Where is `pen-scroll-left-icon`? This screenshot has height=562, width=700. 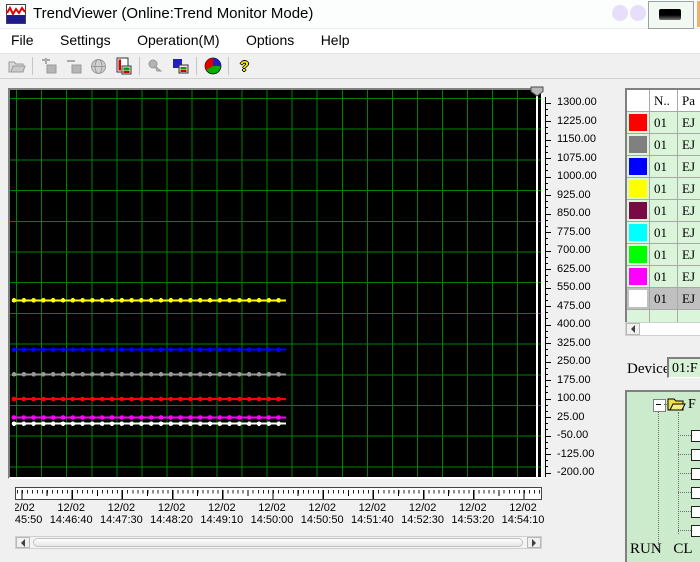
pen-scroll-left-icon is located at coordinates (633, 329).